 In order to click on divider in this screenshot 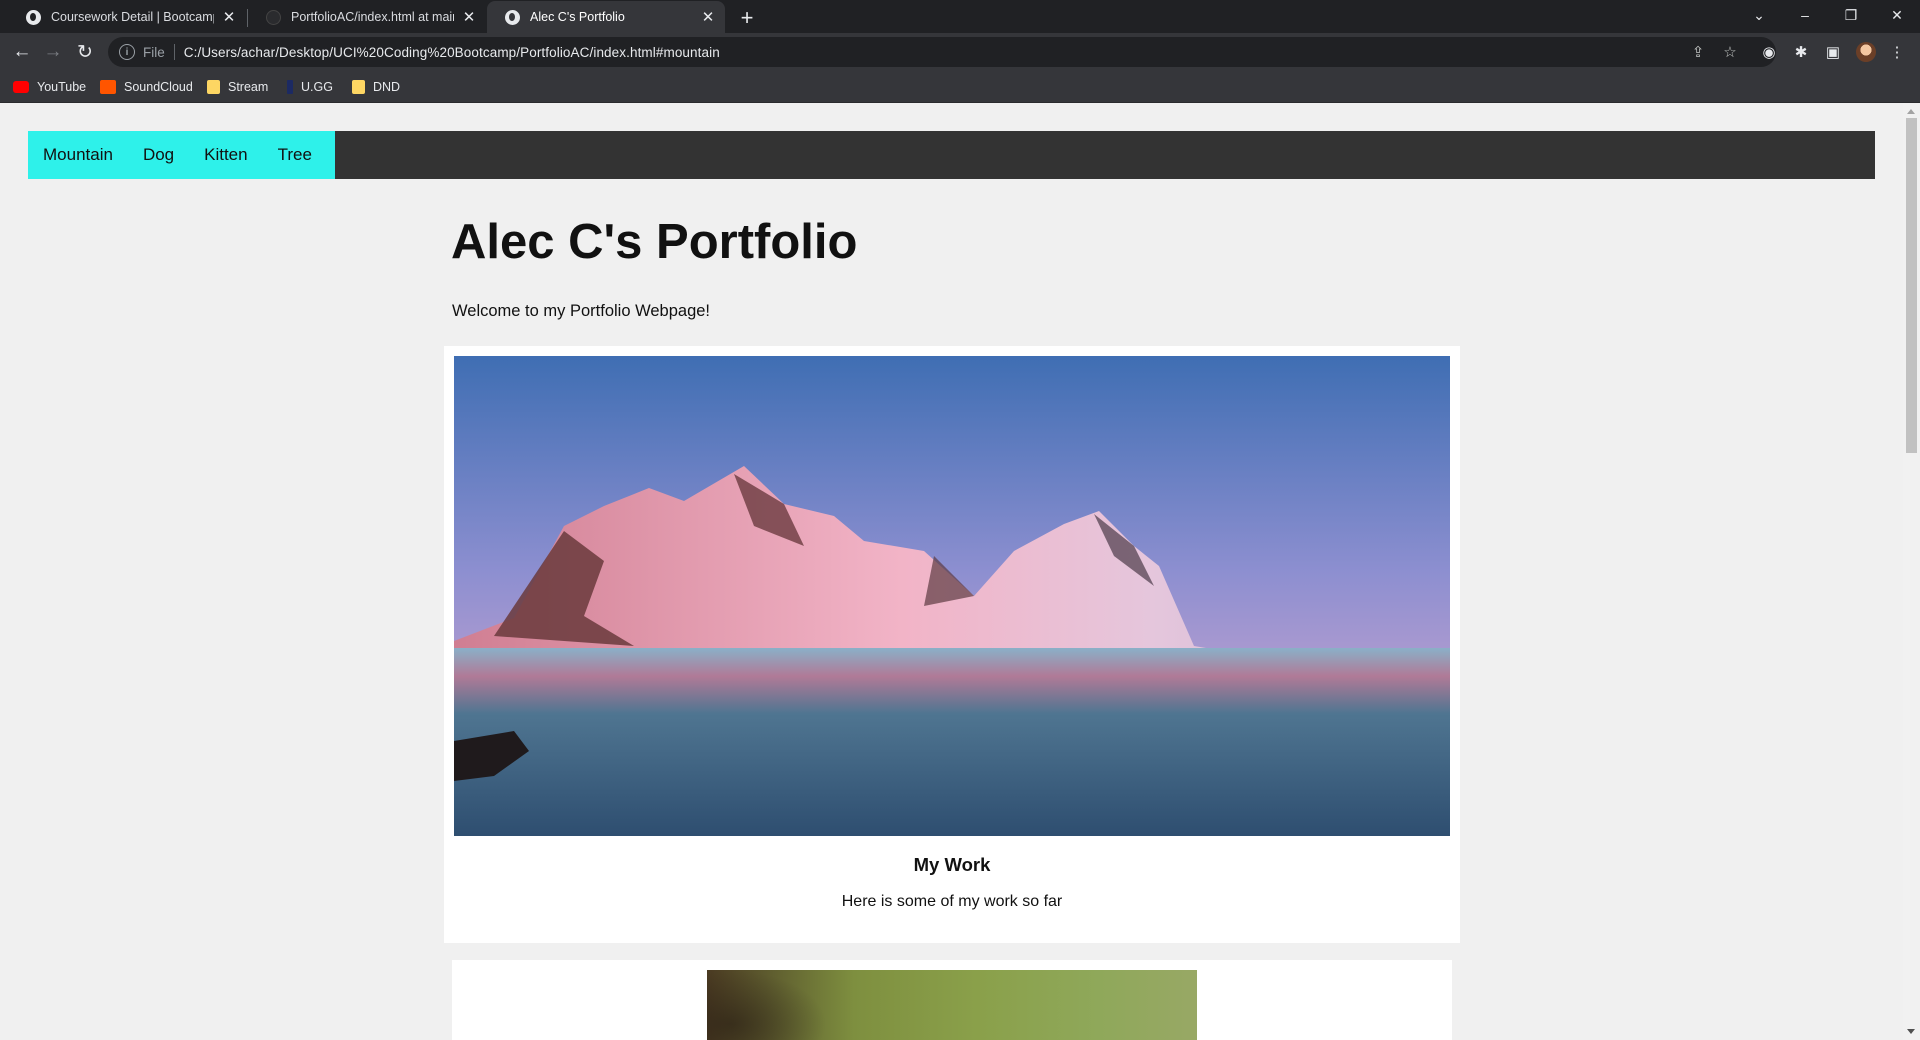, I will do `click(174, 52)`.